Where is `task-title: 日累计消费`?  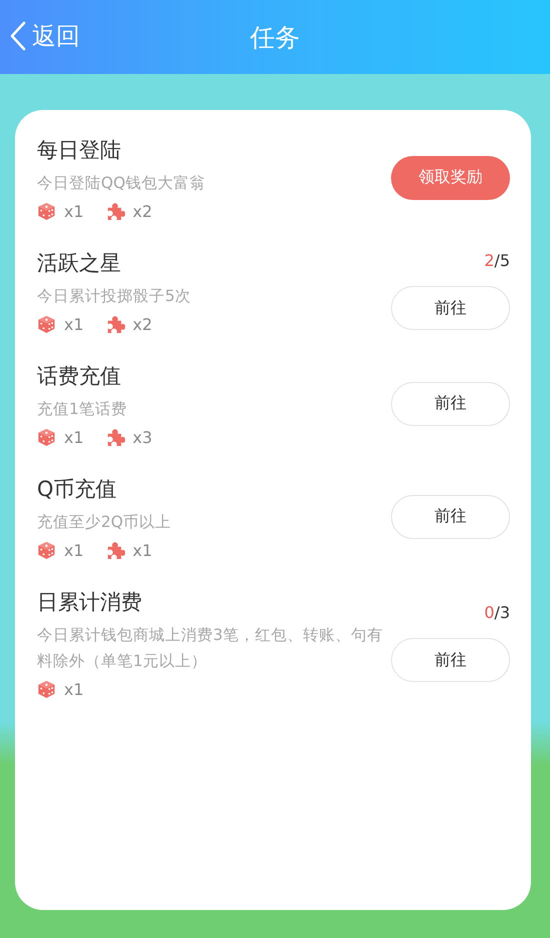
task-title: 日累计消费 is located at coordinates (90, 602).